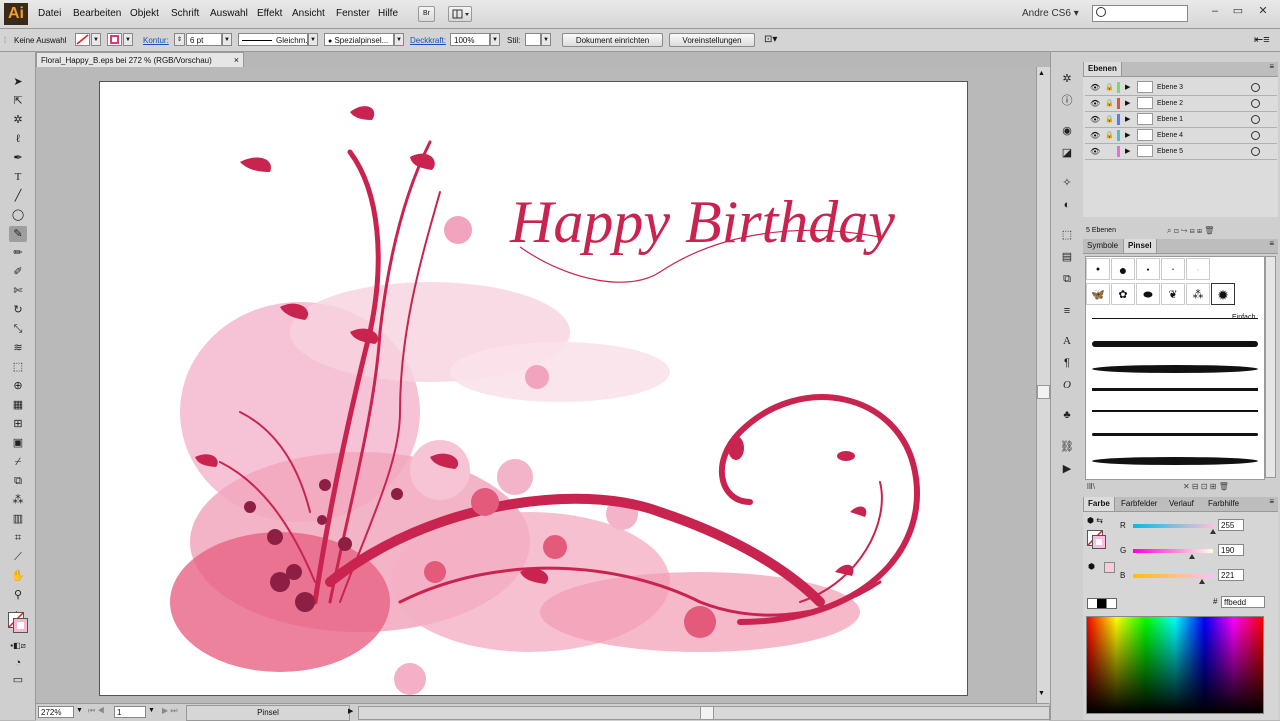 This screenshot has height=721, width=1280. Describe the element at coordinates (399, 39) in the screenshot. I see `brush-dropdown: ▼` at that location.